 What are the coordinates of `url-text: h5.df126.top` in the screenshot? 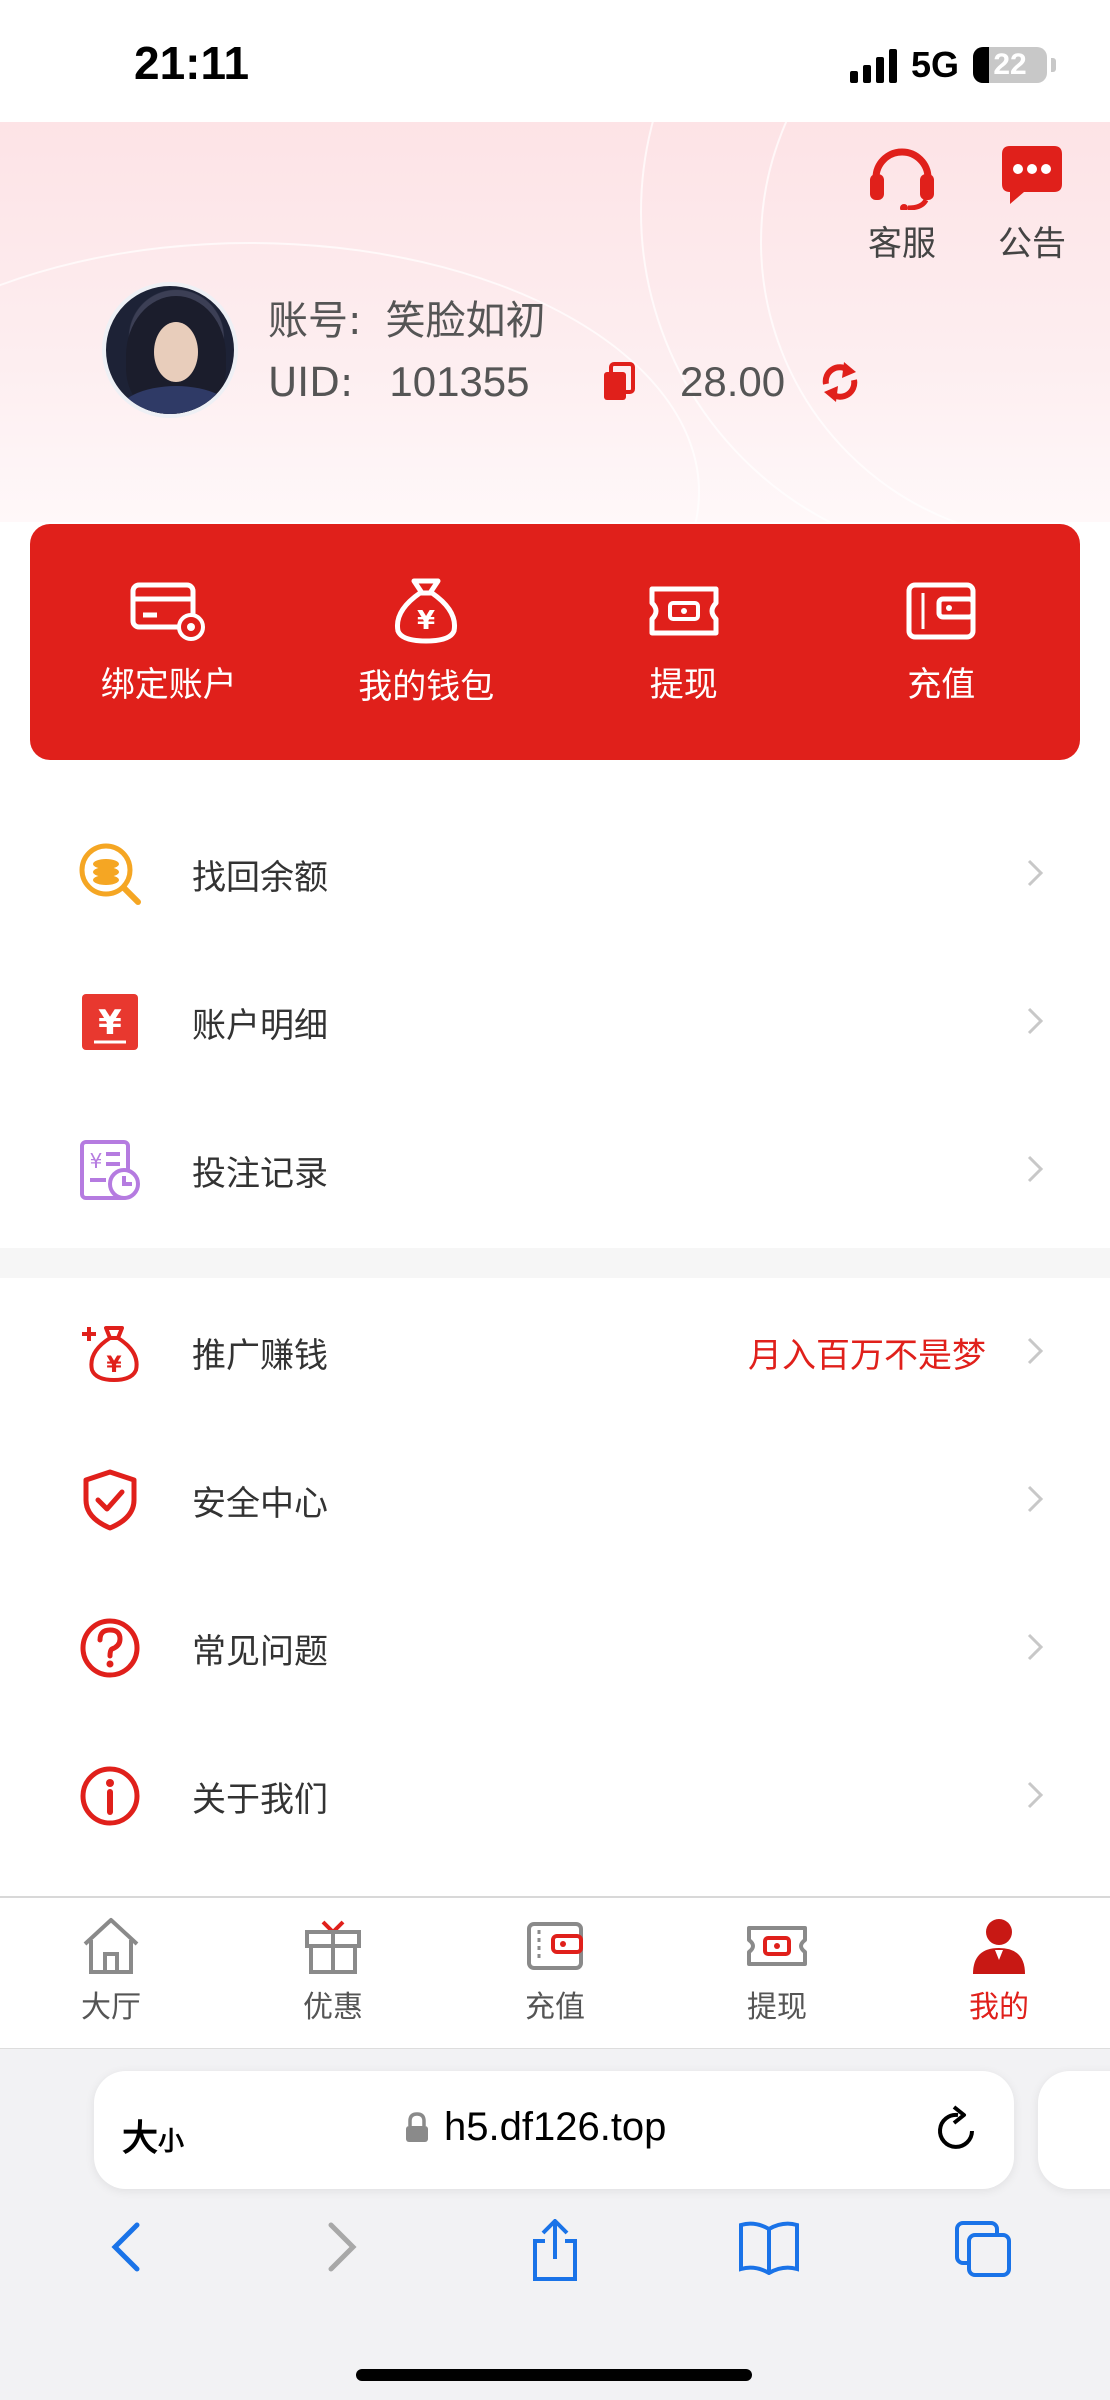 It's located at (555, 2127).